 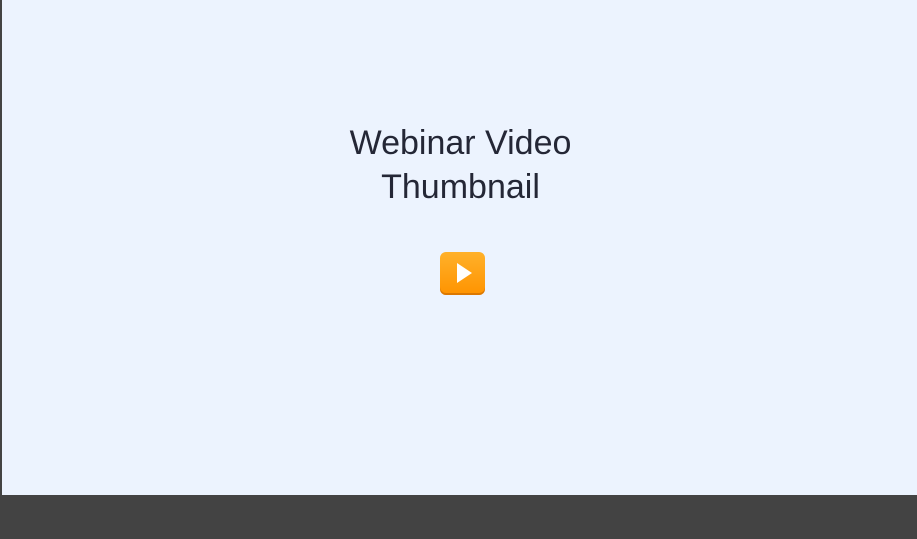 What do you see at coordinates (460, 187) in the screenshot?
I see `title-line-2: Thumbnail` at bounding box center [460, 187].